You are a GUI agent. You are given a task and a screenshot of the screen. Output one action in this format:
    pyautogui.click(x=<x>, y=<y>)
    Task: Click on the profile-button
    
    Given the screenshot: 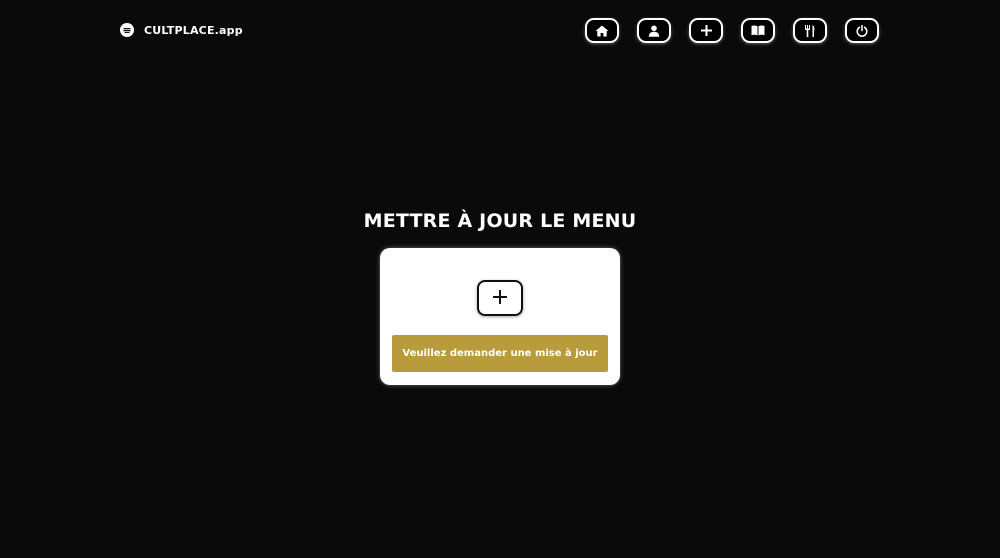 What is the action you would take?
    pyautogui.click(x=654, y=30)
    